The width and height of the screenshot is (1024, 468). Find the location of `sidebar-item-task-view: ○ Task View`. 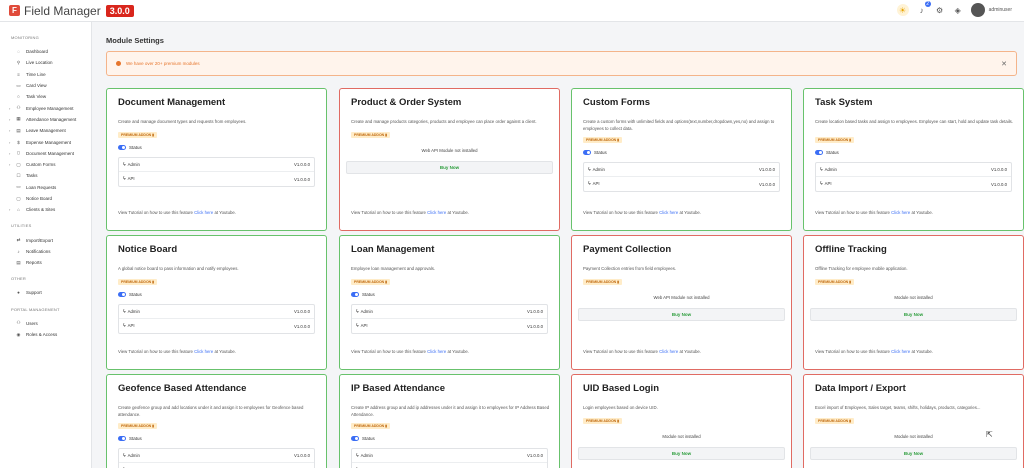

sidebar-item-task-view: ○ Task View is located at coordinates (45, 96).